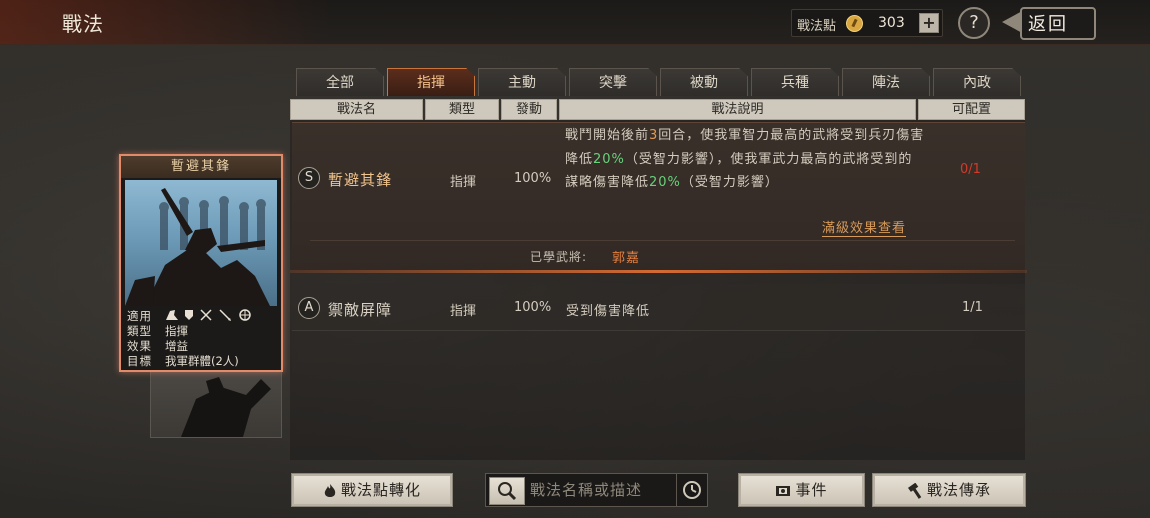 This screenshot has width=1150, height=518. Describe the element at coordinates (340, 82) in the screenshot. I see `tab-all: 全部` at that location.